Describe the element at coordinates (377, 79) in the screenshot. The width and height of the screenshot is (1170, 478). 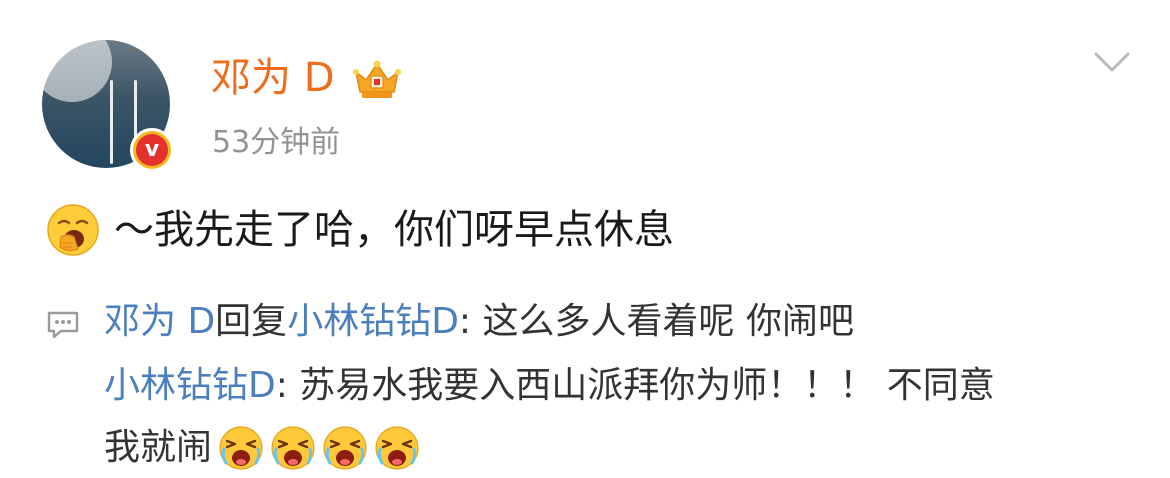
I see `crown-badge-icon` at that location.